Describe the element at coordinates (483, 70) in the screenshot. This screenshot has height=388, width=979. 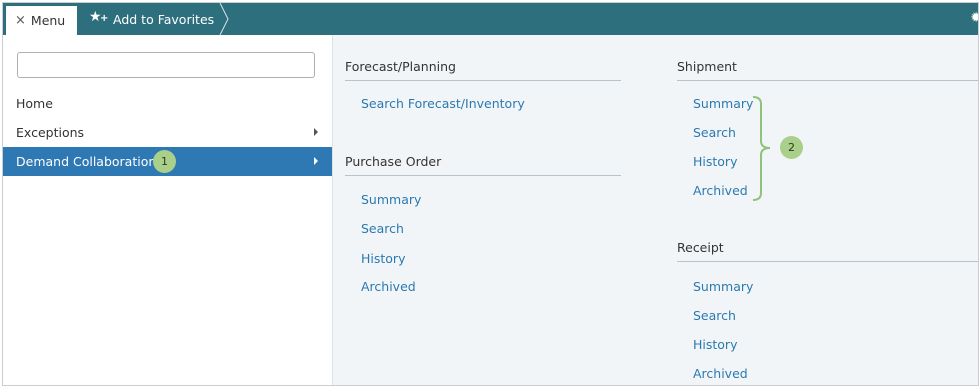
I see `section-title-forecast-planning: Forecast/Planning` at that location.